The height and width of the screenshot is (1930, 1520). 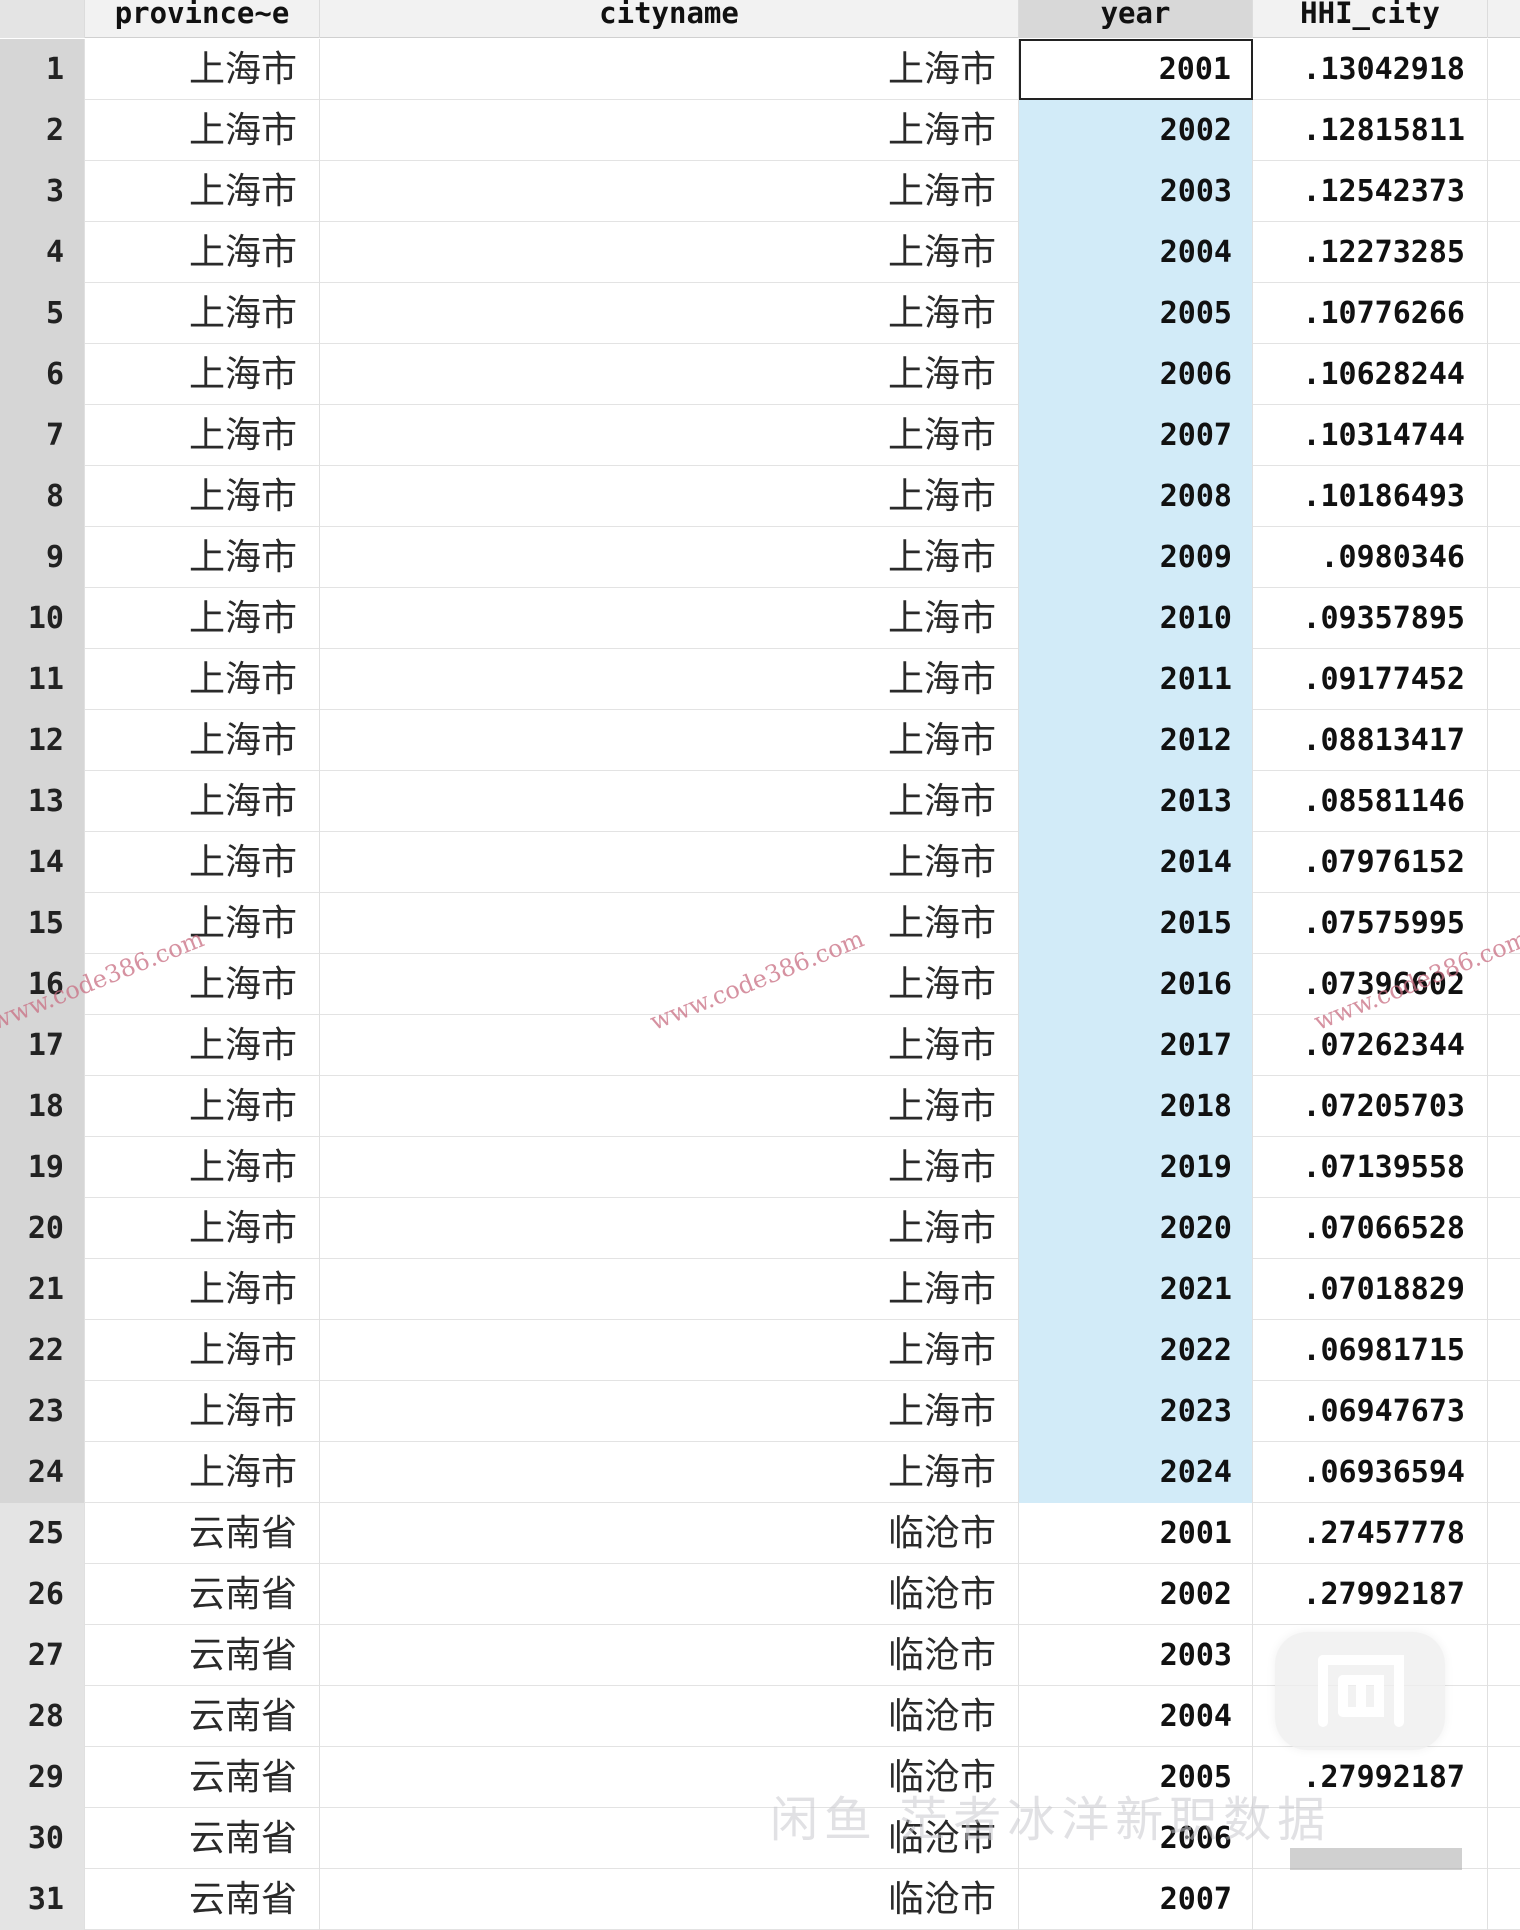 What do you see at coordinates (42, 130) in the screenshot?
I see `row-index-cell: 2` at bounding box center [42, 130].